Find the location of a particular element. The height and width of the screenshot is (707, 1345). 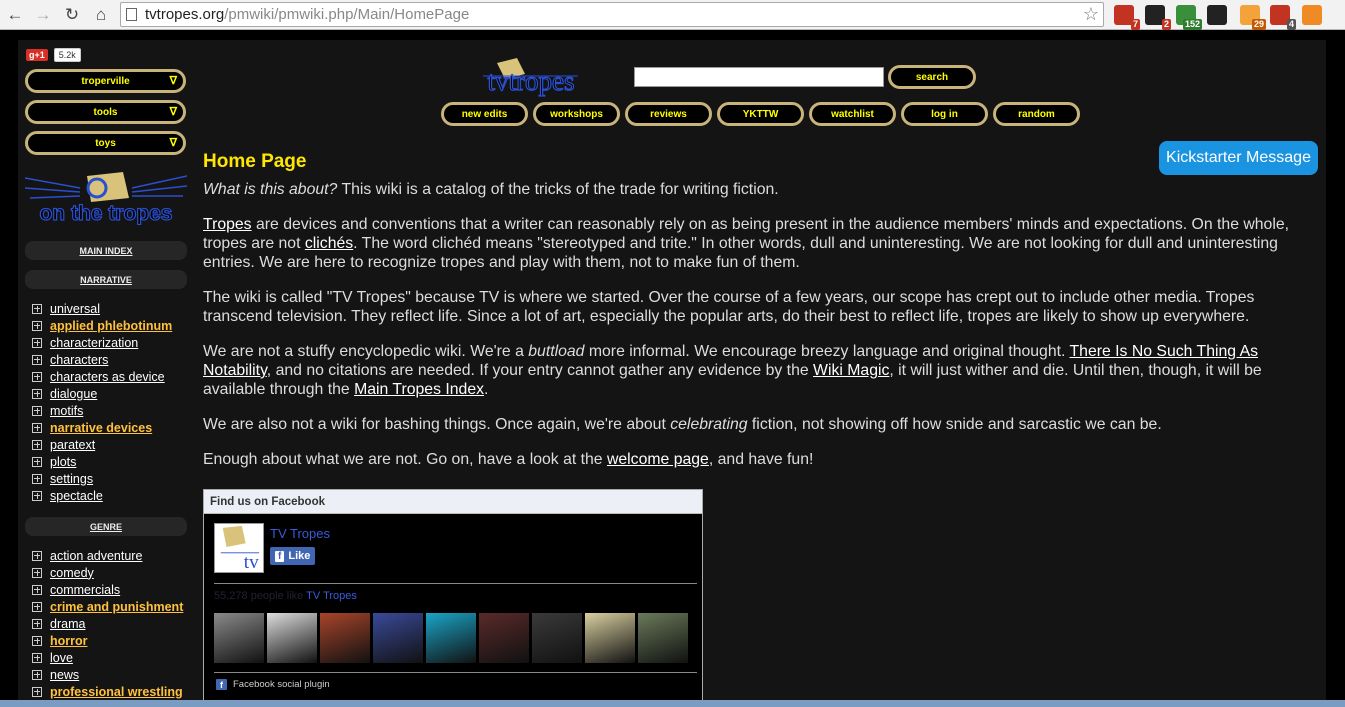

sidebar-item-label: horror is located at coordinates (69, 641).